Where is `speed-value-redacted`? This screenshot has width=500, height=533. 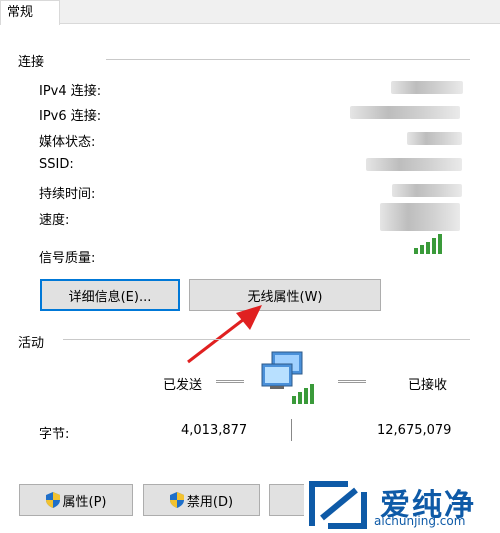
speed-value-redacted is located at coordinates (420, 217).